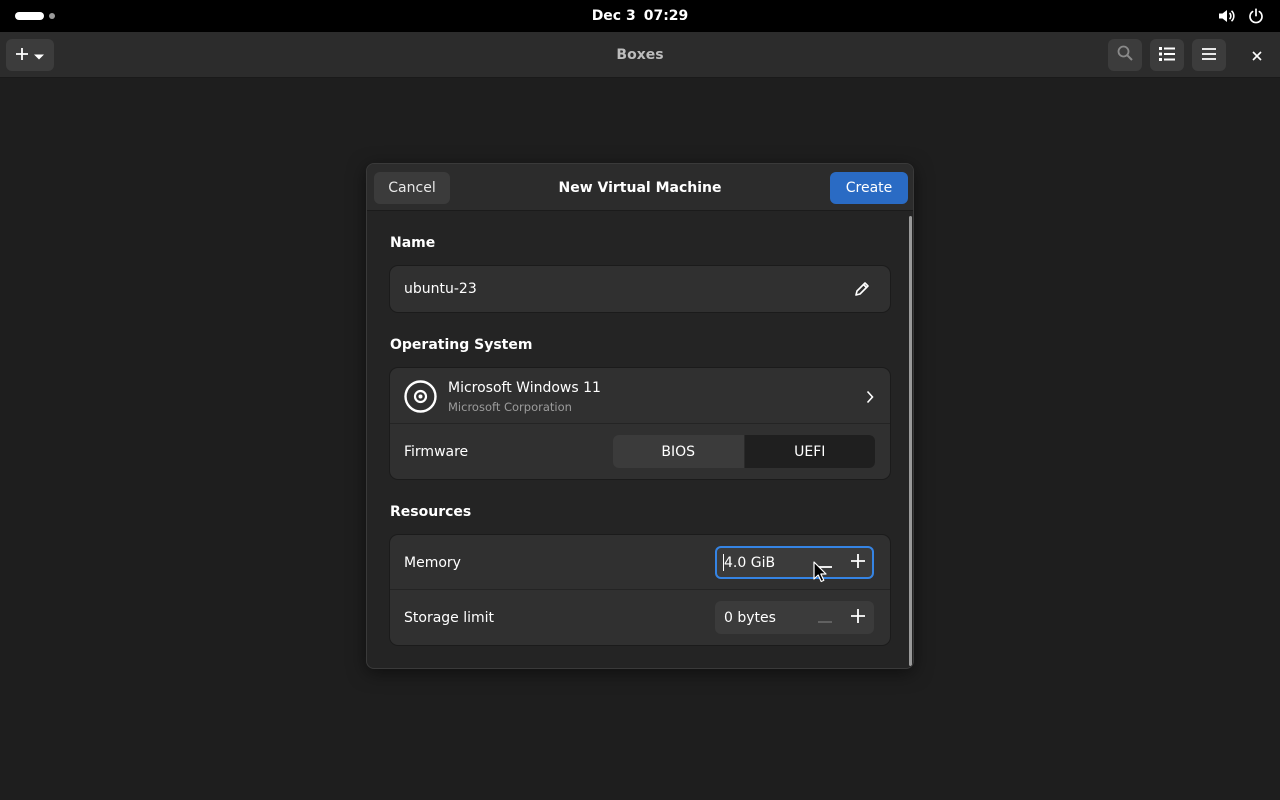 This screenshot has width=1280, height=800. Describe the element at coordinates (794, 562) in the screenshot. I see `memory-spinbutton: 4.0 GiB` at that location.